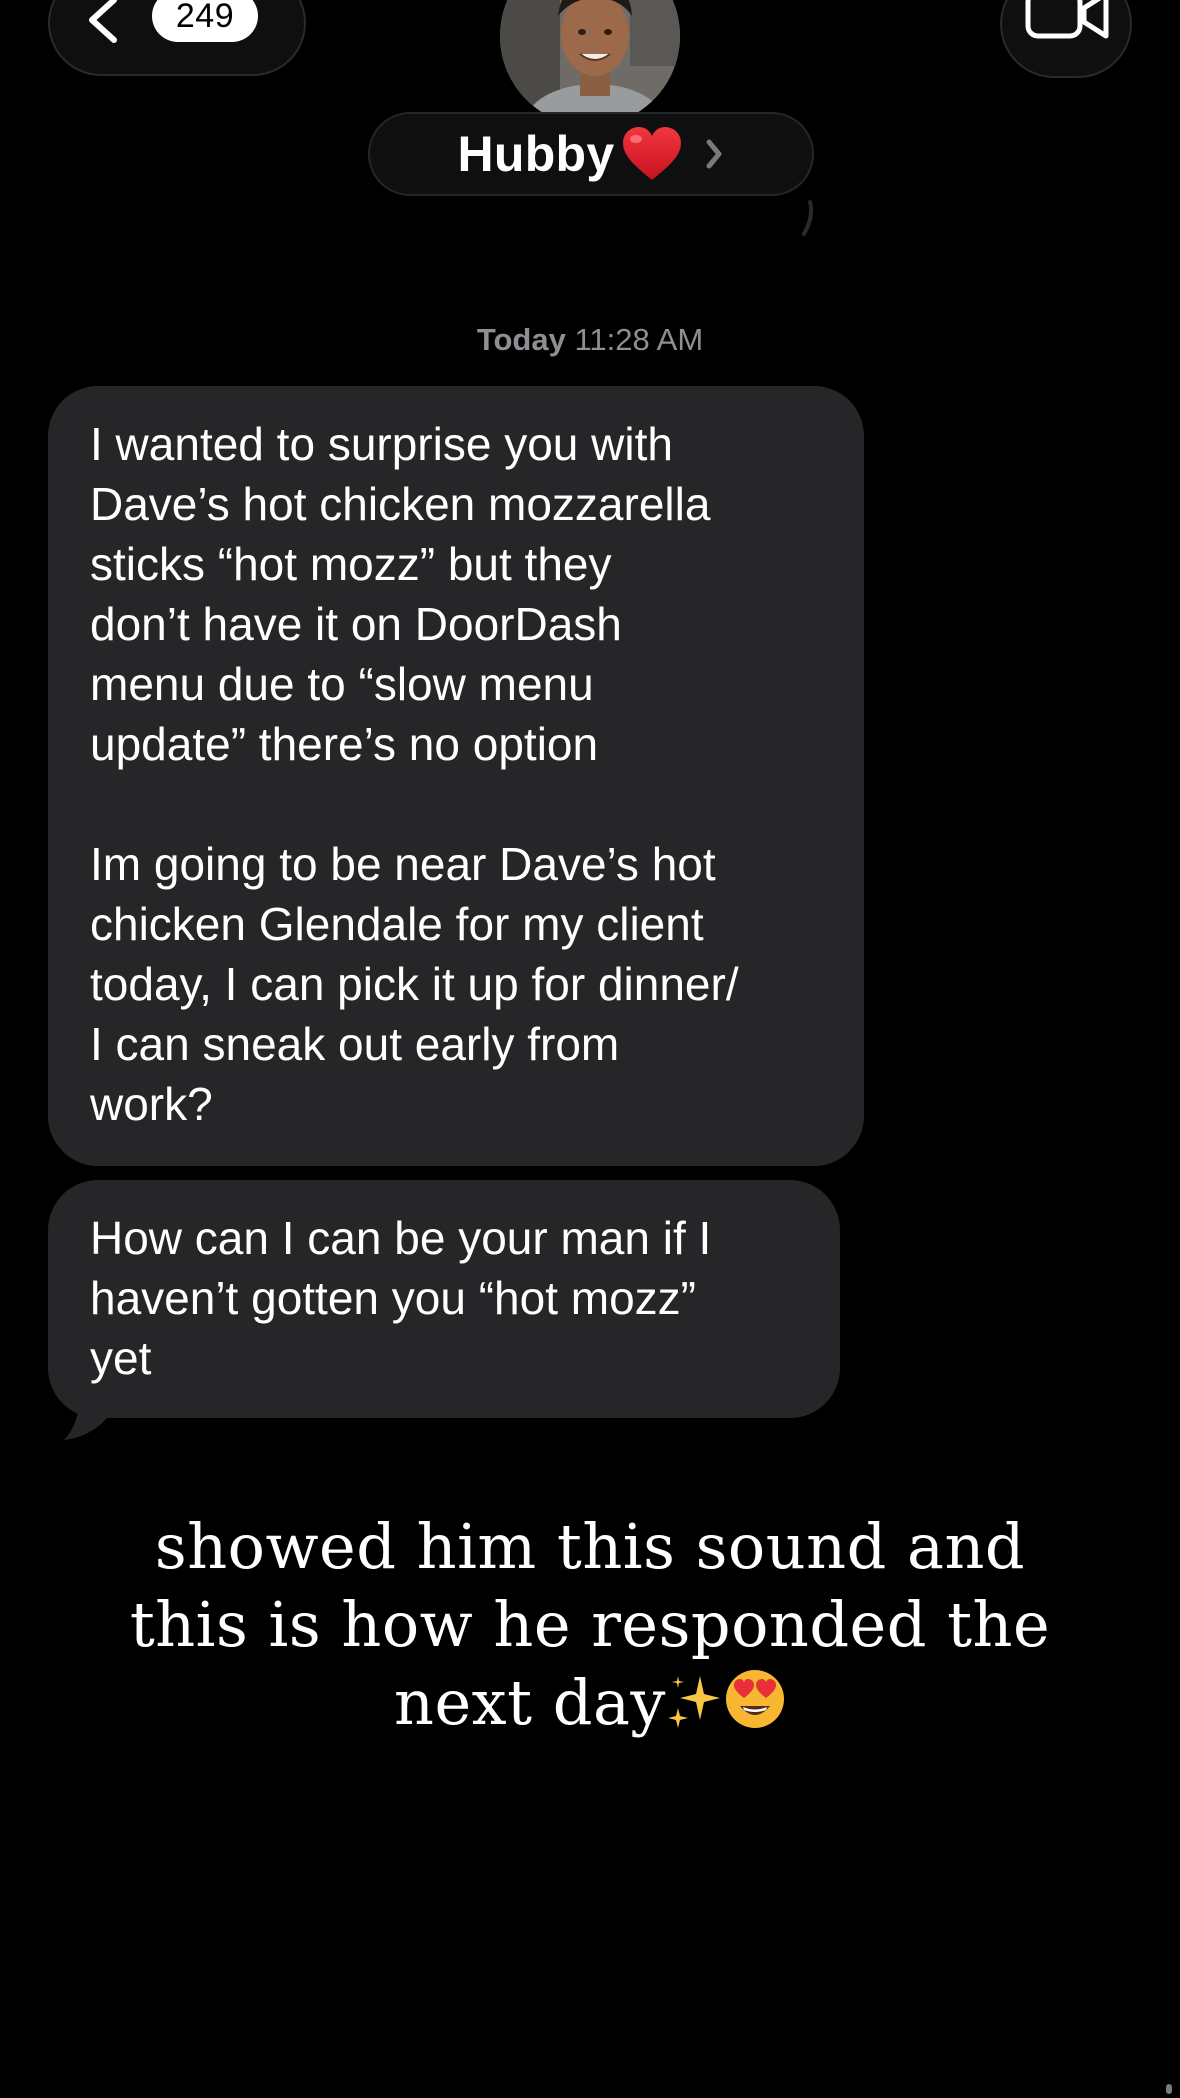  What do you see at coordinates (92, 1410) in the screenshot?
I see `bubble-tail` at bounding box center [92, 1410].